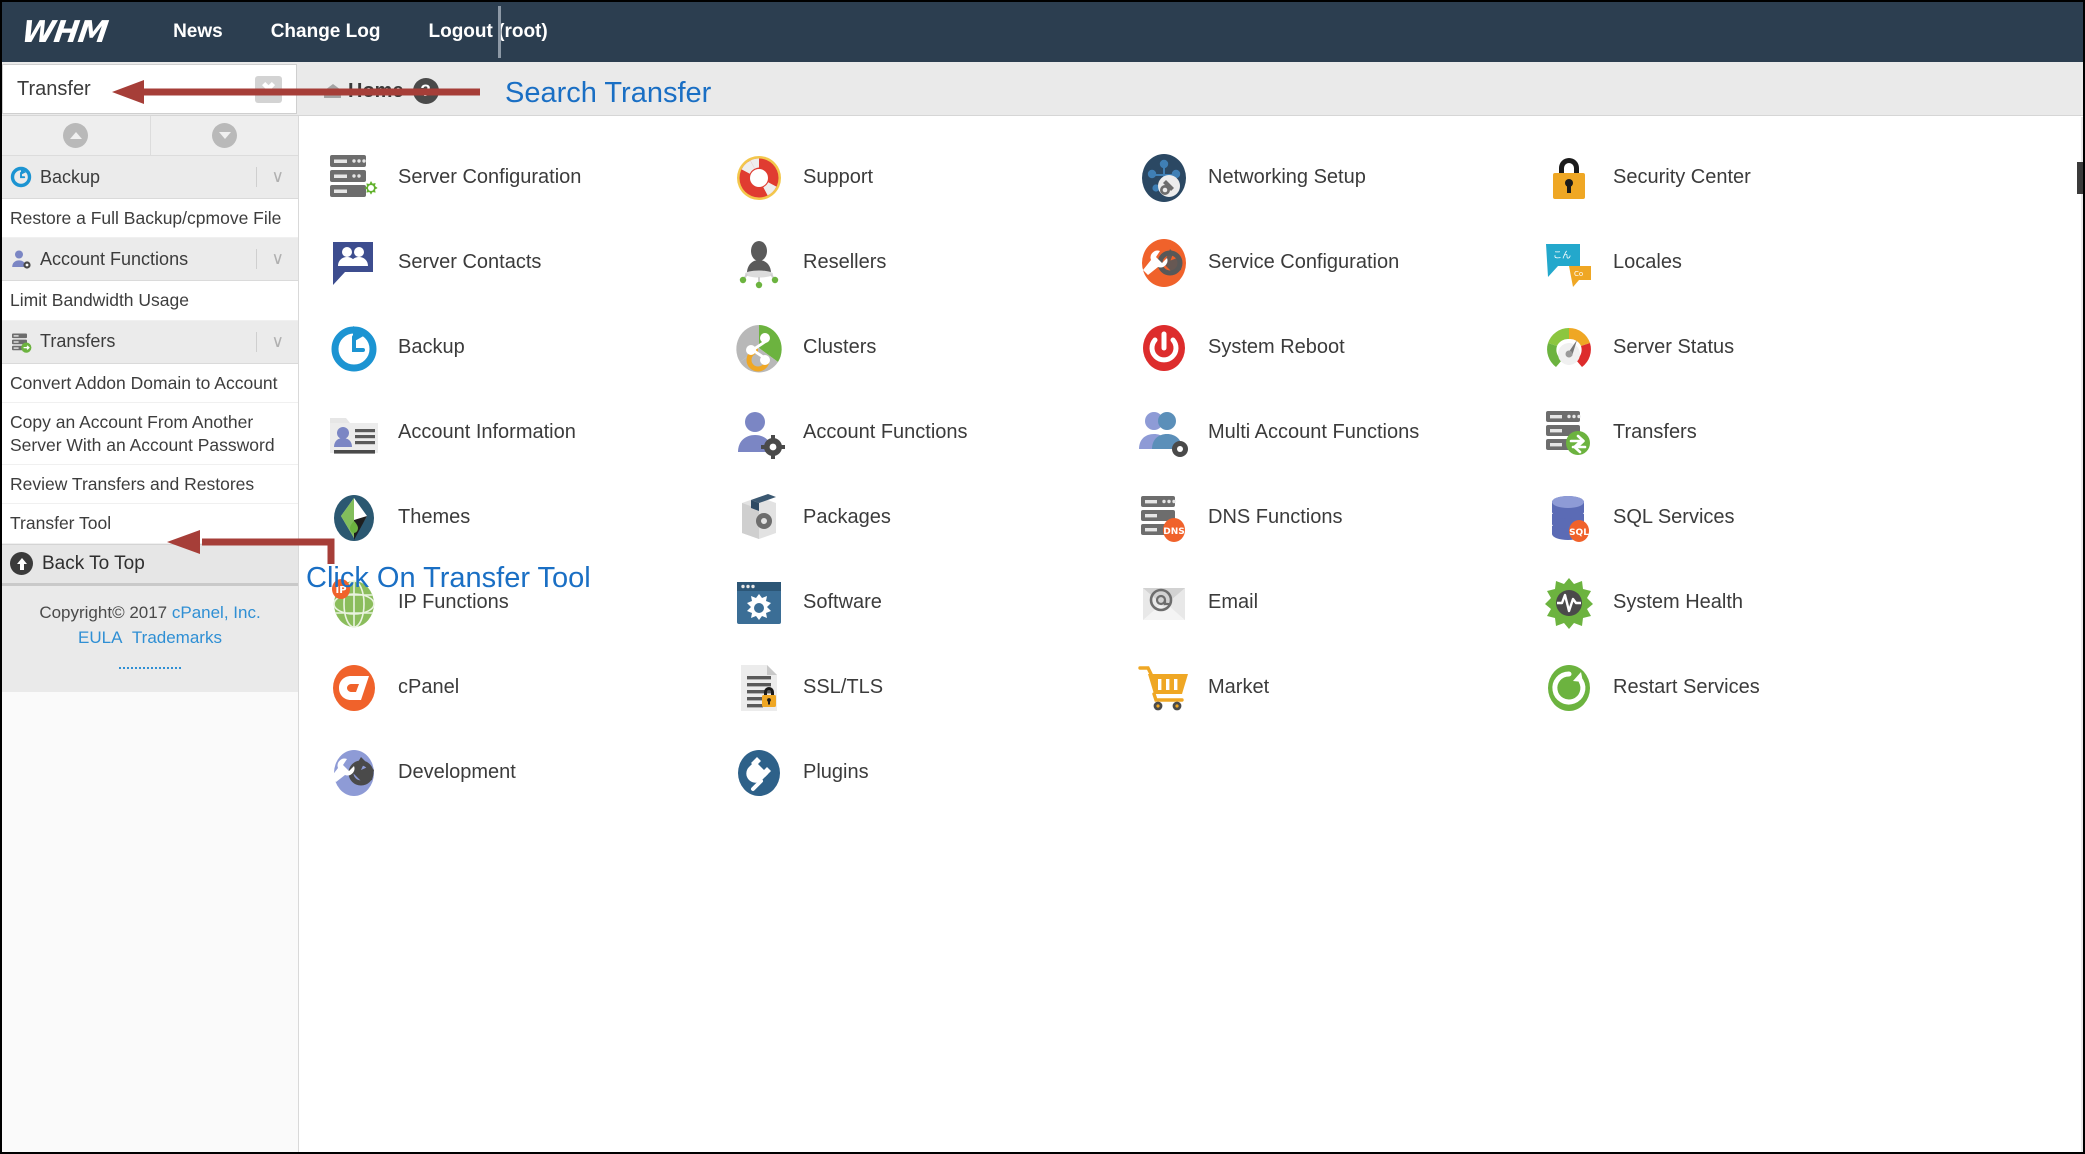 The height and width of the screenshot is (1154, 2085). What do you see at coordinates (528, 602) in the screenshot?
I see `tile-ip-functions: IP IP Functions` at bounding box center [528, 602].